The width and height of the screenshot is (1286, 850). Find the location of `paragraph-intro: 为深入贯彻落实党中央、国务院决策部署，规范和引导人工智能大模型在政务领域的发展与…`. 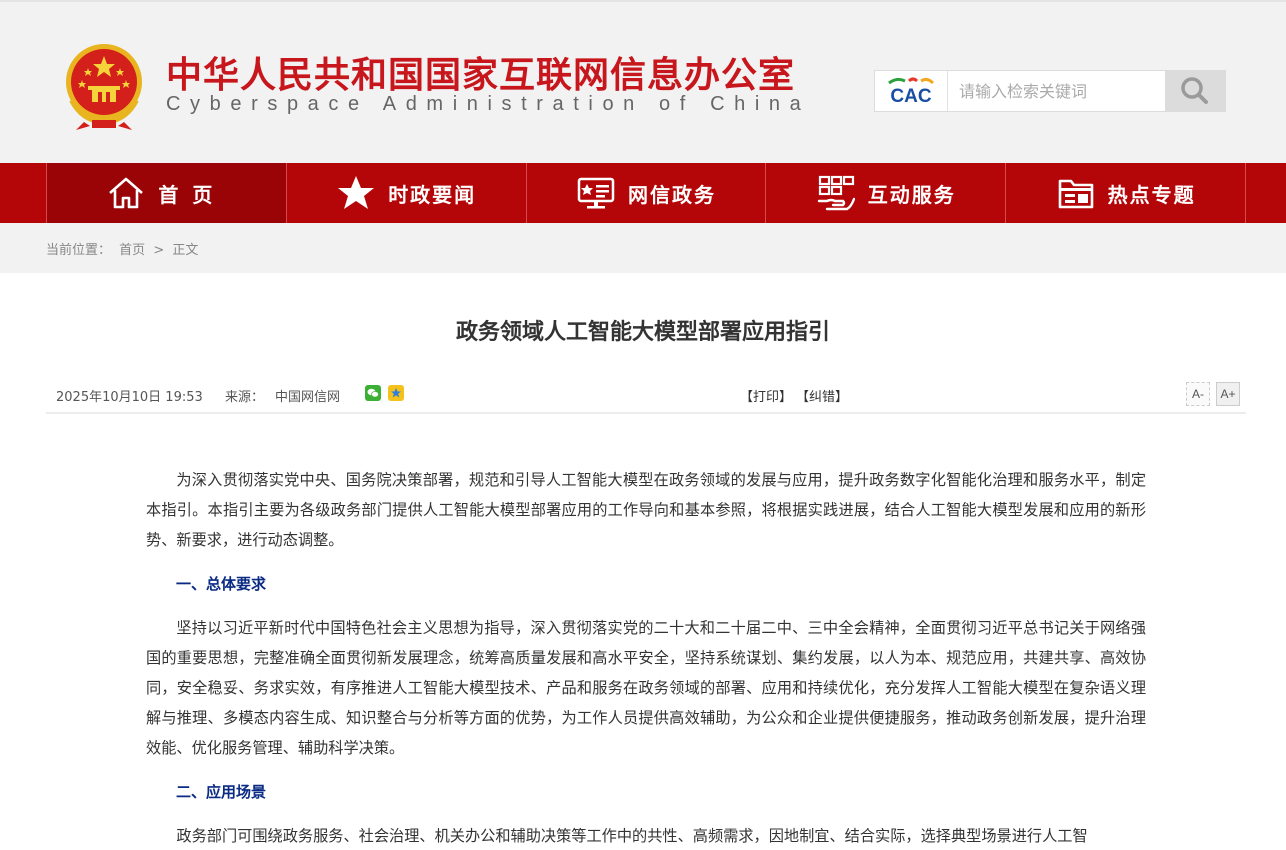

paragraph-intro: 为深入贯彻落实党中央、国务院决策部署，规范和引导人工智能大模型在政务领域的发展与… is located at coordinates (646, 510).